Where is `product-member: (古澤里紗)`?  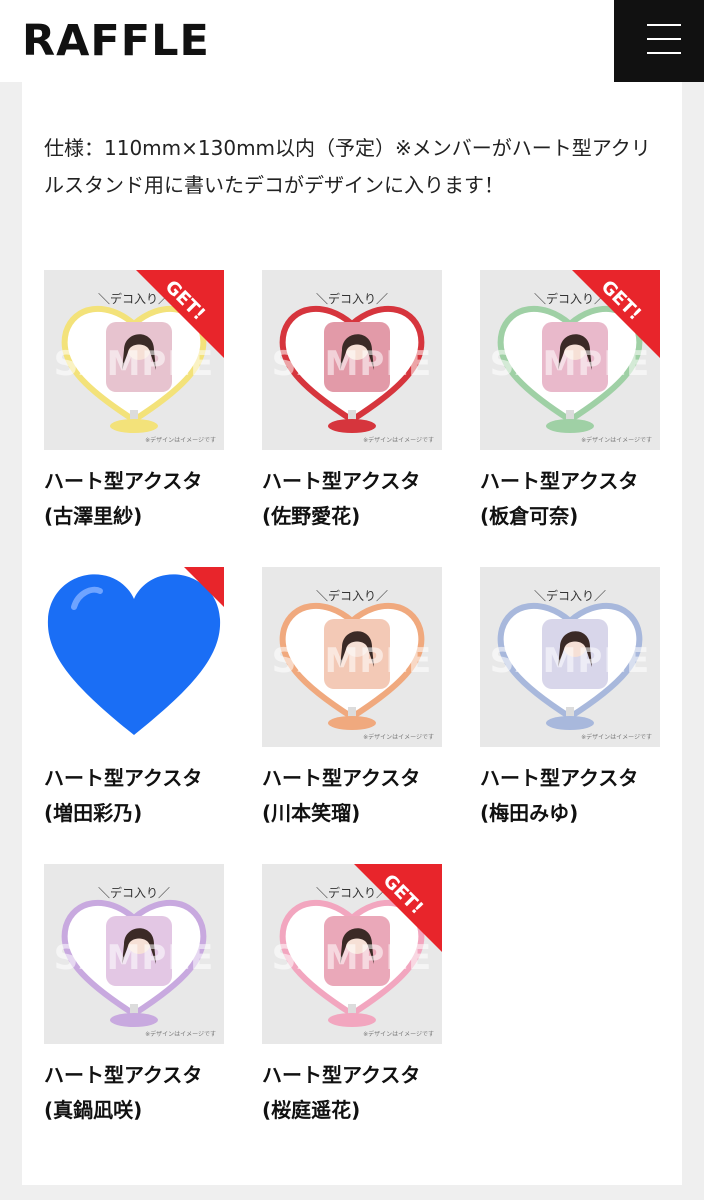
product-member: (古澤里紗) is located at coordinates (93, 516).